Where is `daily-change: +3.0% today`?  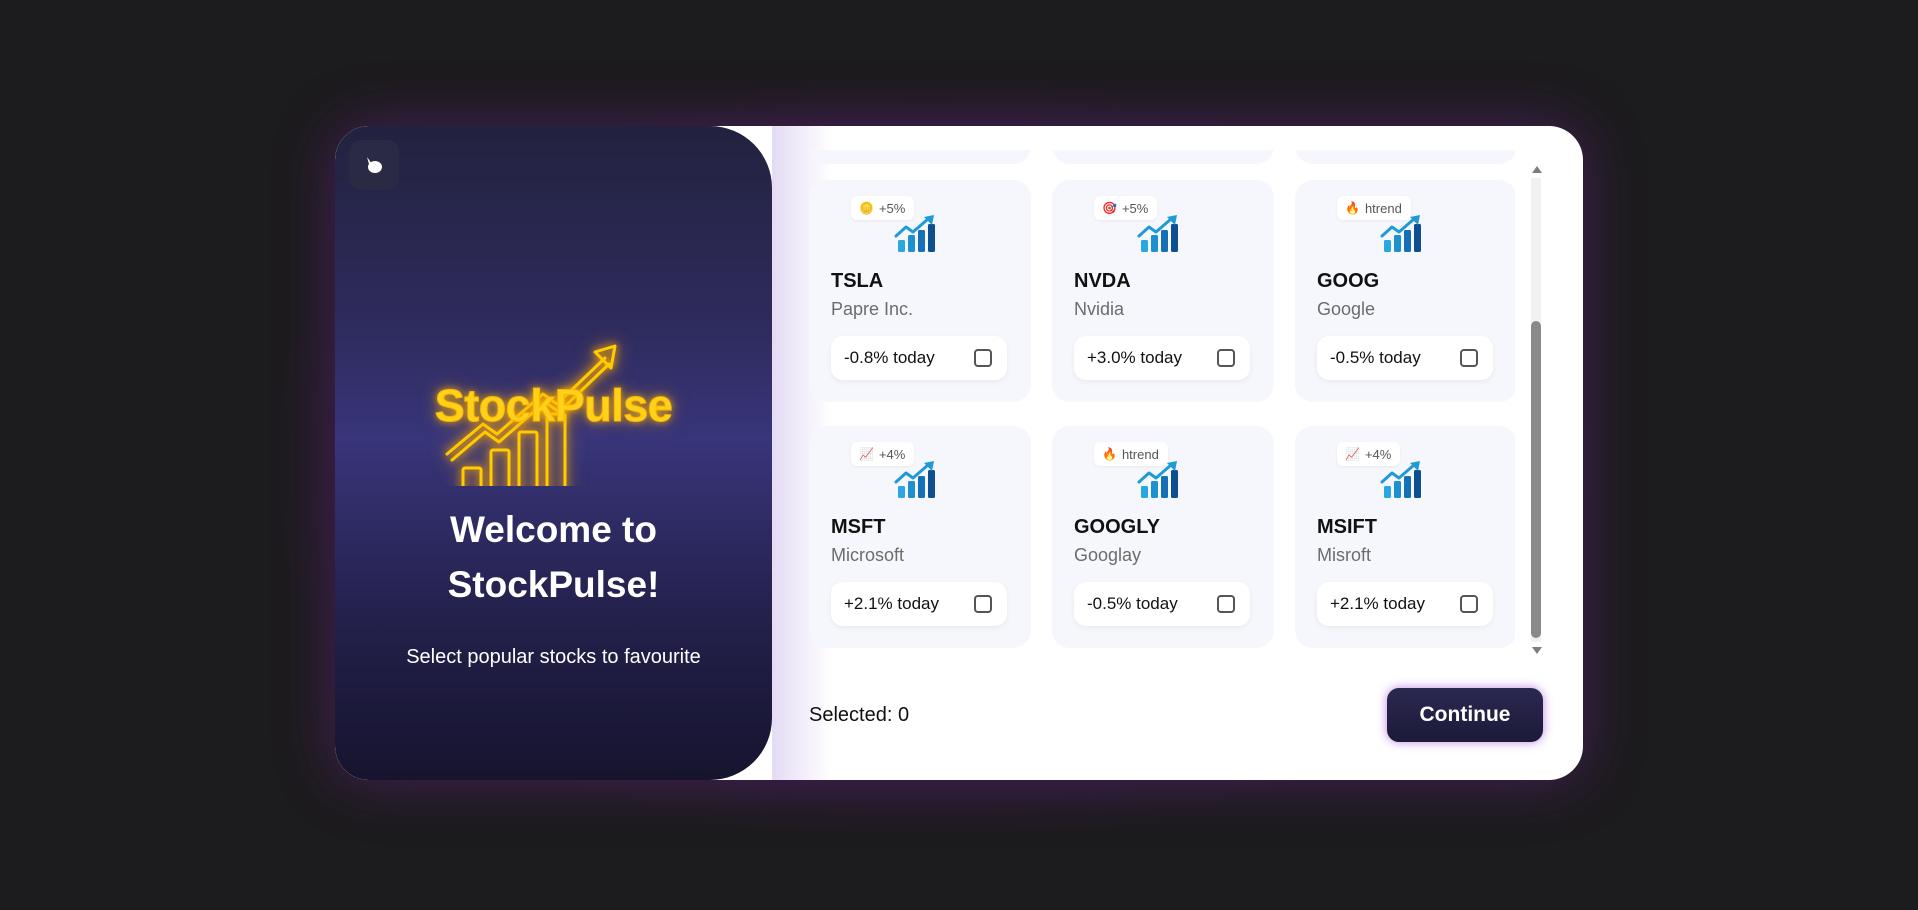
daily-change: +3.0% today is located at coordinates (1162, 358).